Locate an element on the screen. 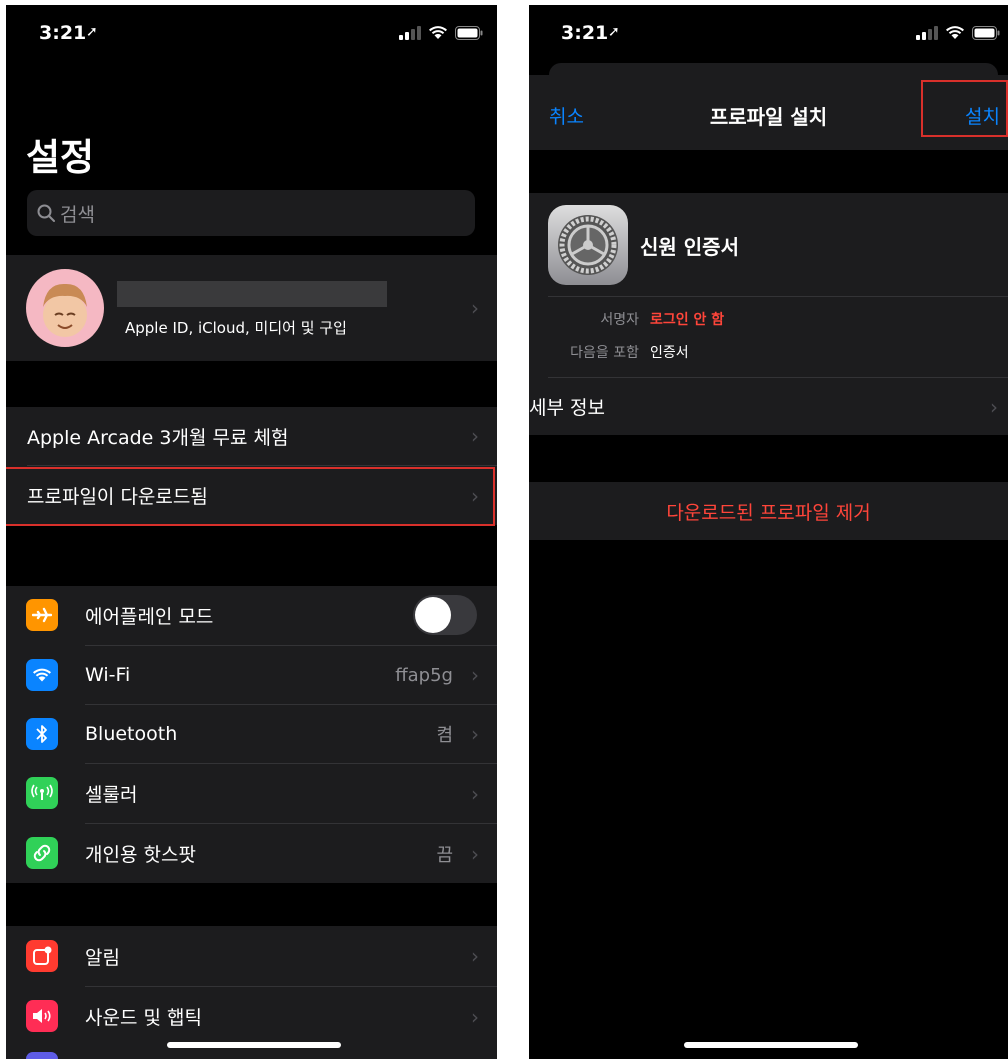 The image size is (1008, 1059). cellular-icon is located at coordinates (42, 793).